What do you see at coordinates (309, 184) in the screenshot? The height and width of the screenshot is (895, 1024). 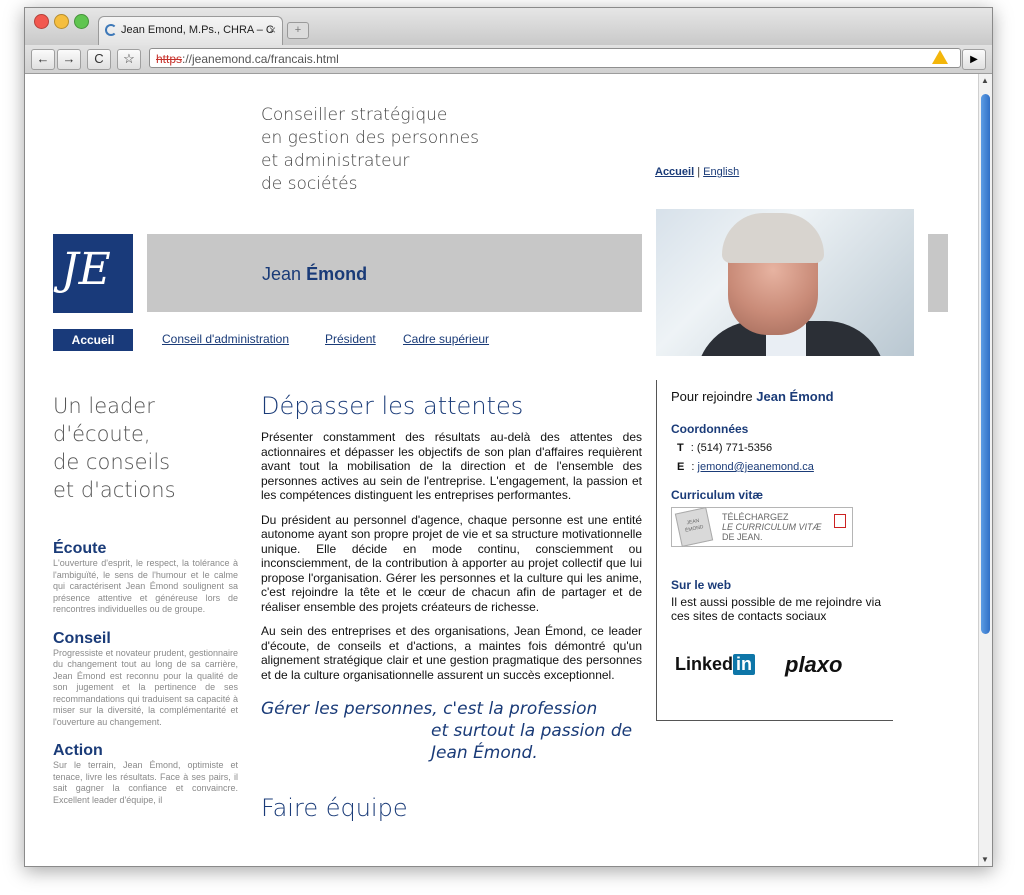 I see `tagline-line: de sociétés` at bounding box center [309, 184].